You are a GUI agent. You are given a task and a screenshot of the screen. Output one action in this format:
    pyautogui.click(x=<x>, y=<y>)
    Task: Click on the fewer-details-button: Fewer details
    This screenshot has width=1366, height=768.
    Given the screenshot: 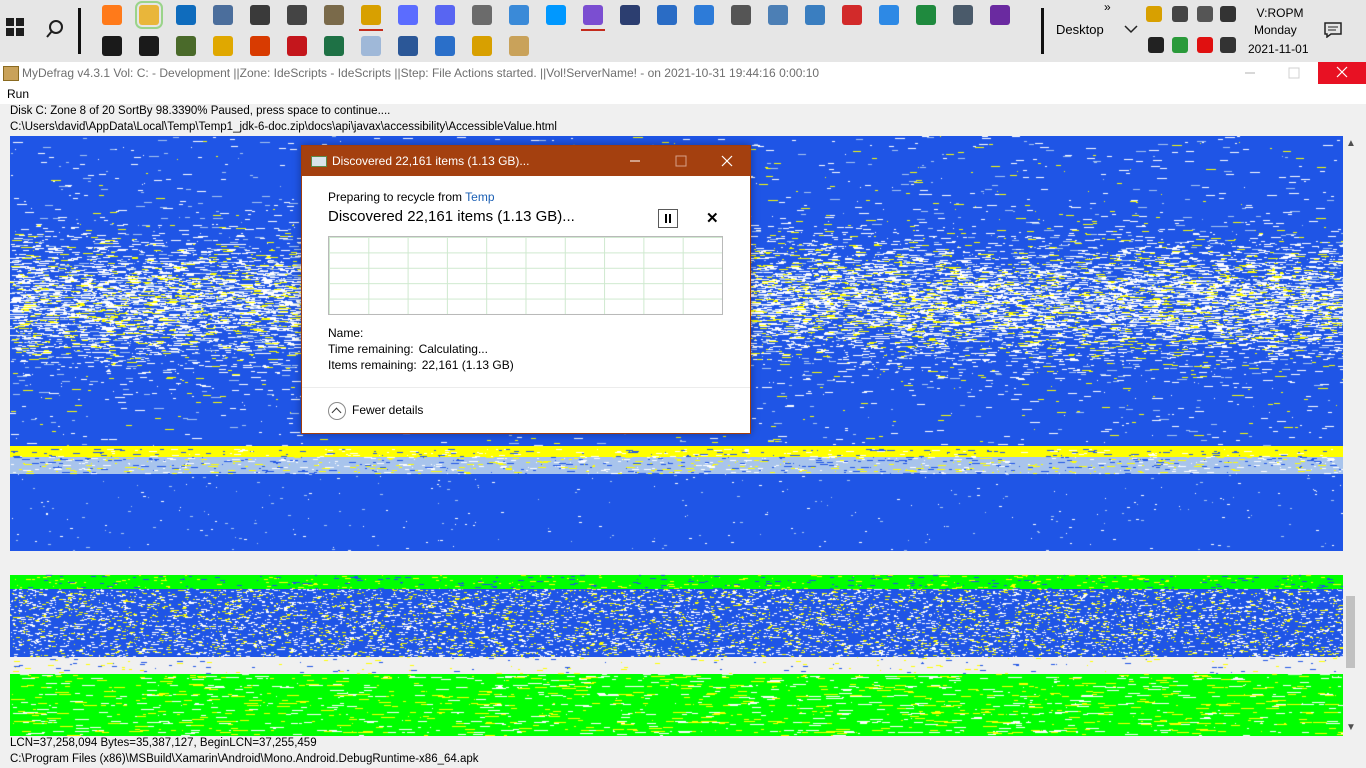 What is the action you would take?
    pyautogui.click(x=375, y=411)
    